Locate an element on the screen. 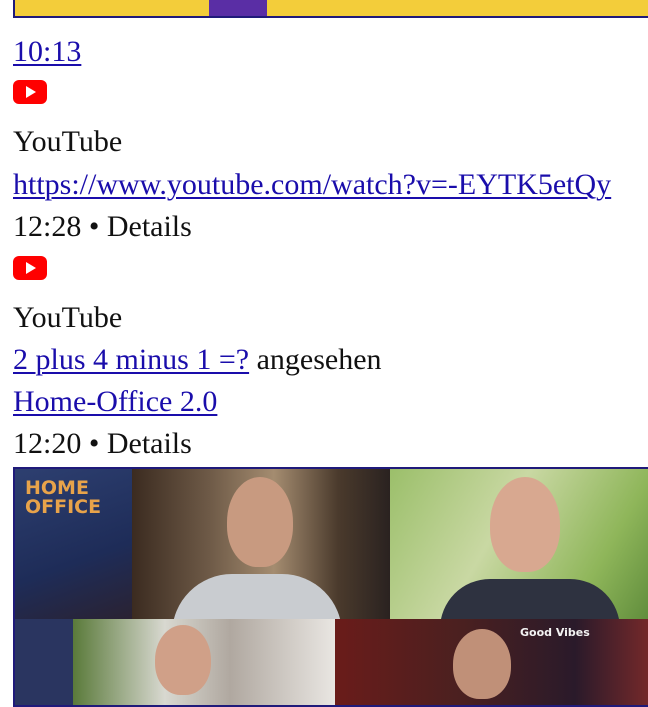  thumbnail-panel: Good Vibes is located at coordinates (491, 662).